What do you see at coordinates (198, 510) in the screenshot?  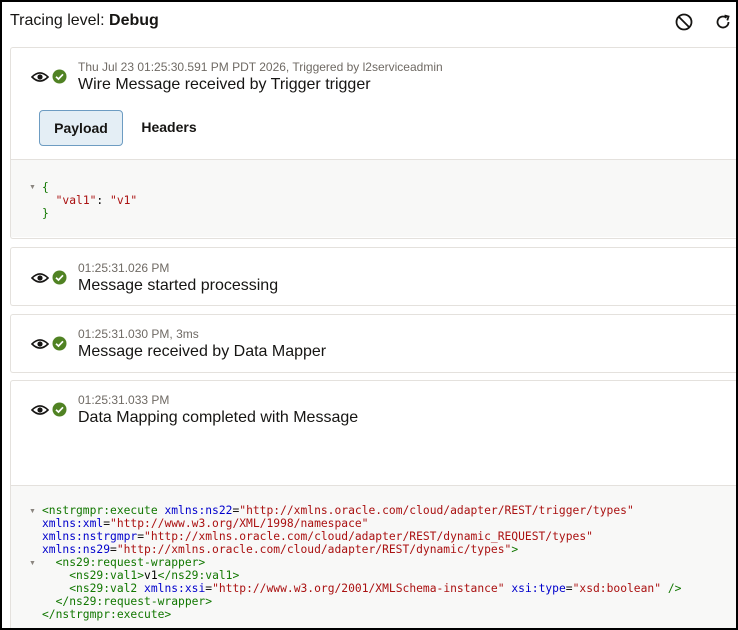 I see `xml-attr: xmlns:ns22` at bounding box center [198, 510].